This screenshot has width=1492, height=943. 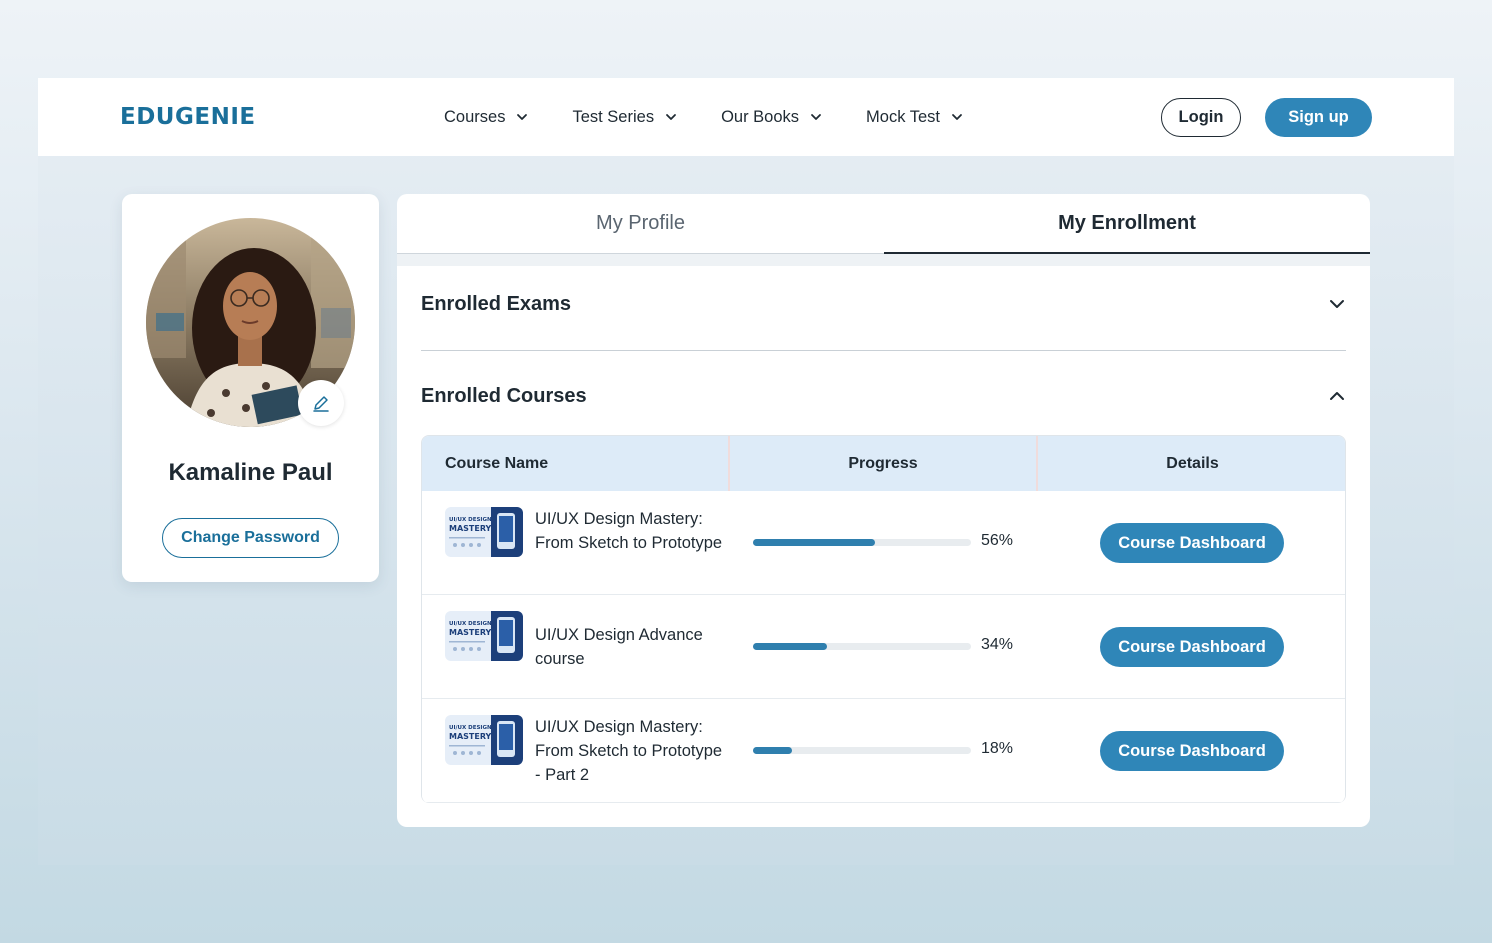 I want to click on profile-name: Kamaline Paul, so click(x=250, y=472).